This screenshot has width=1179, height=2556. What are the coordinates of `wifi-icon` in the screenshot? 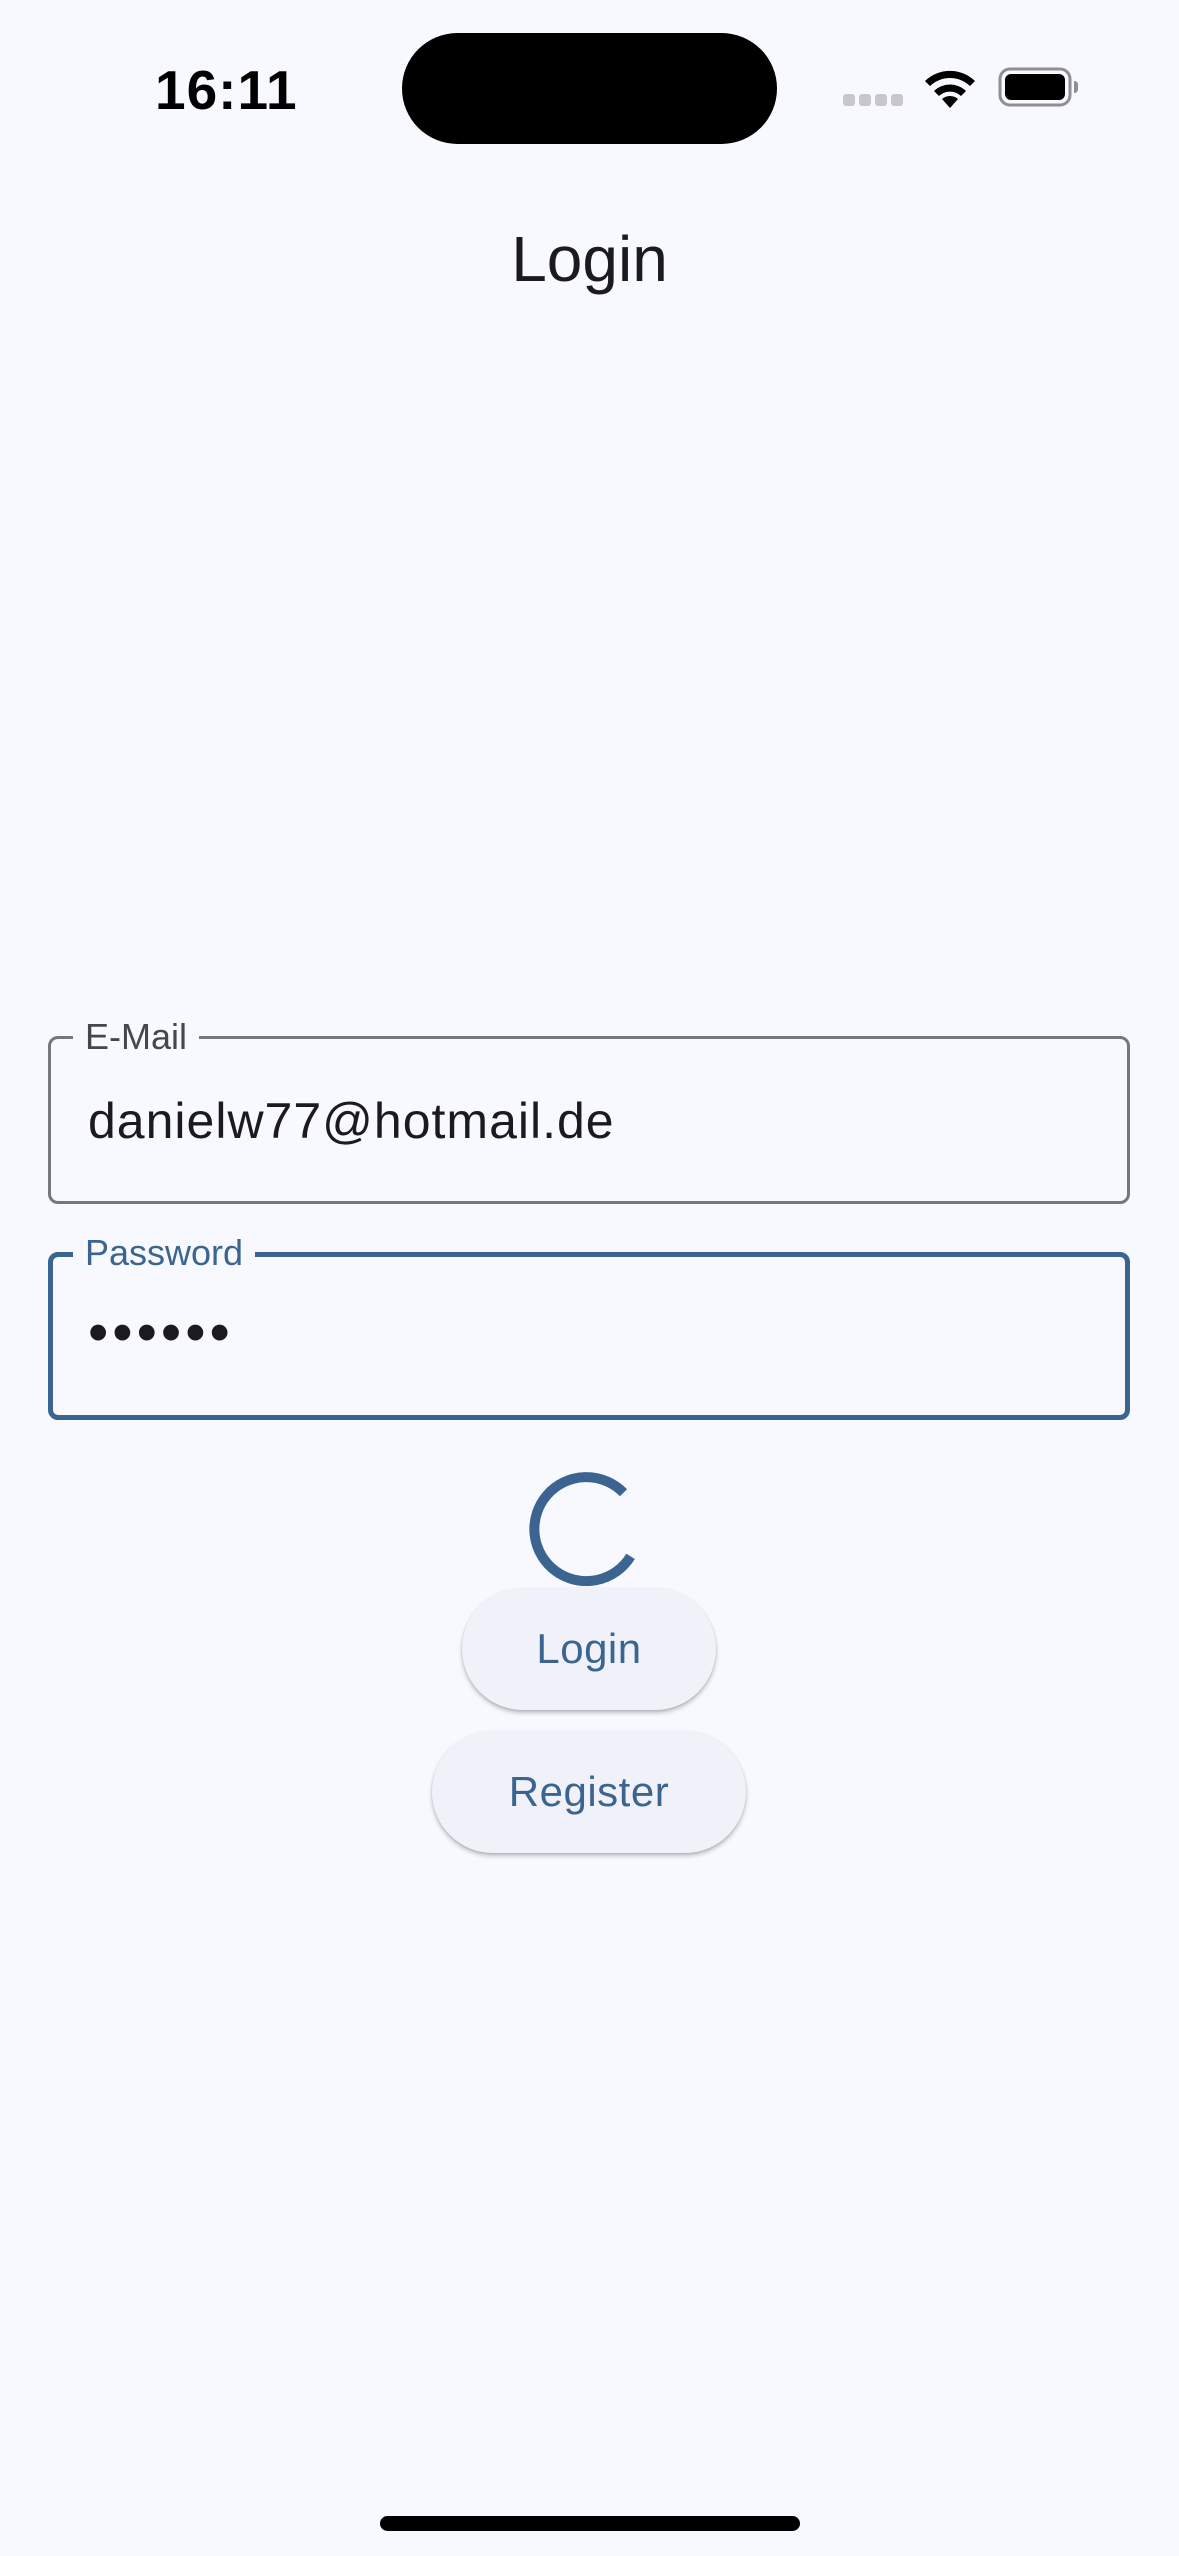 It's located at (950, 89).